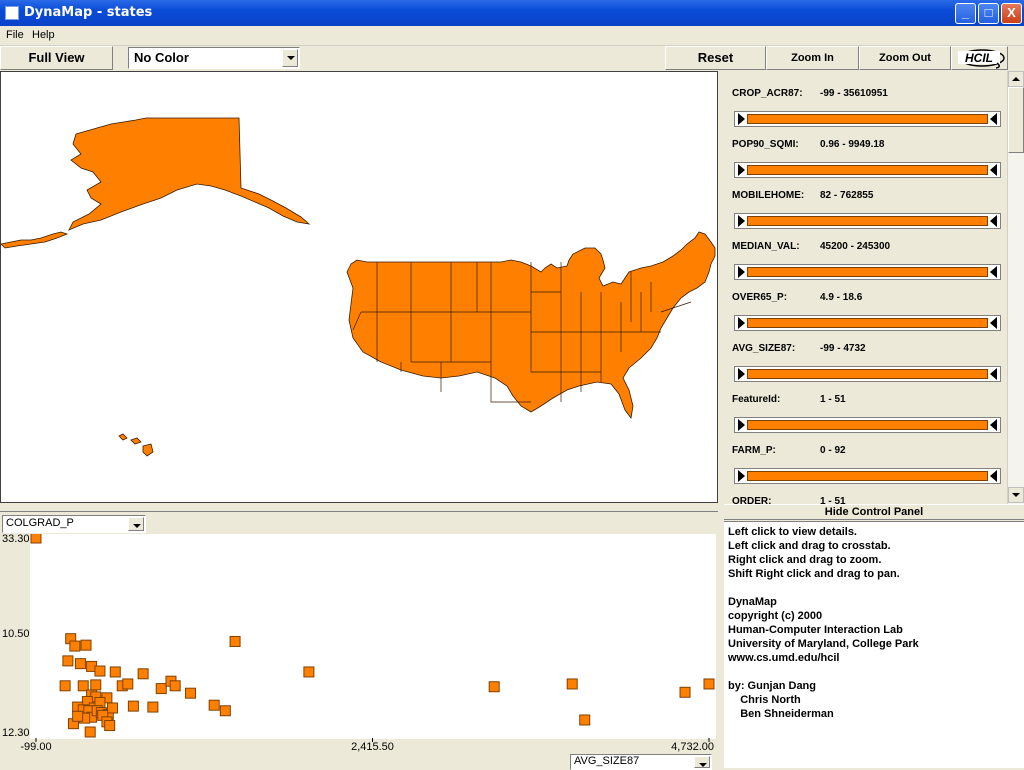 The image size is (1024, 770). I want to click on control-panel-scrollbar, so click(1015, 287).